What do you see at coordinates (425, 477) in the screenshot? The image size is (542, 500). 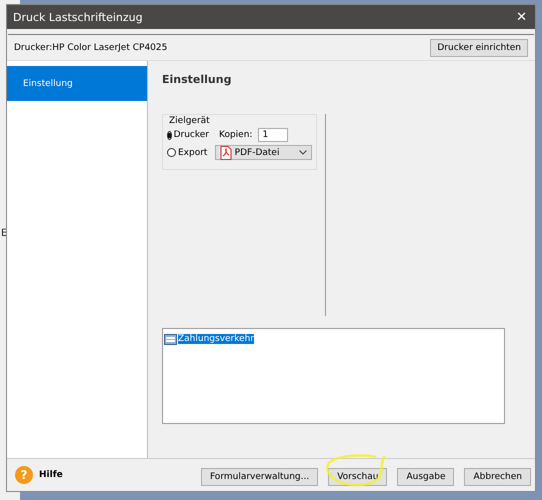 I see `footer-button: Ausgabe` at bounding box center [425, 477].